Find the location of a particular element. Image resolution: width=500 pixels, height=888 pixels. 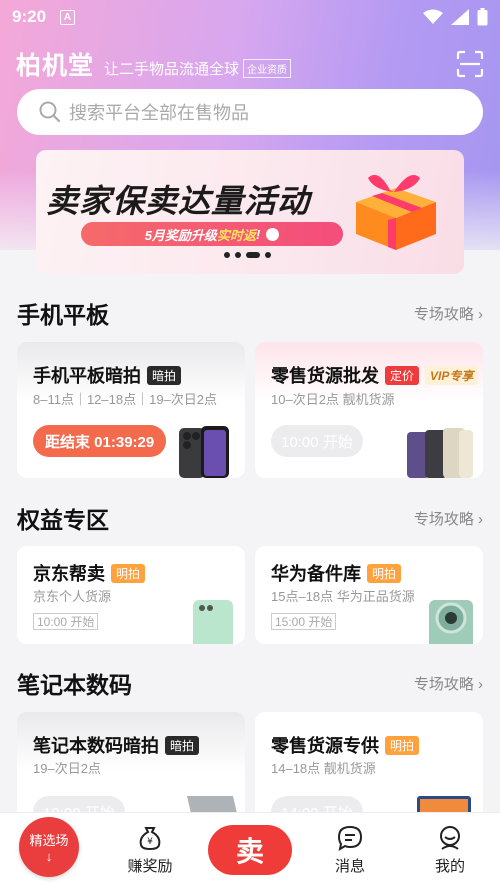

card-title: 零售货源专供 明拍 is located at coordinates (345, 745).